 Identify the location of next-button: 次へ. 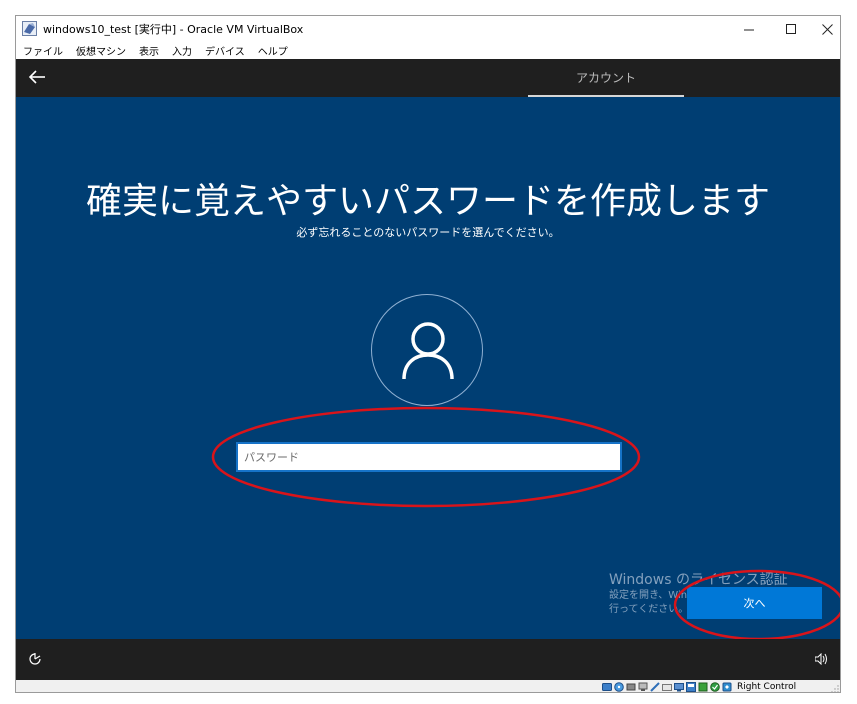
(754, 603).